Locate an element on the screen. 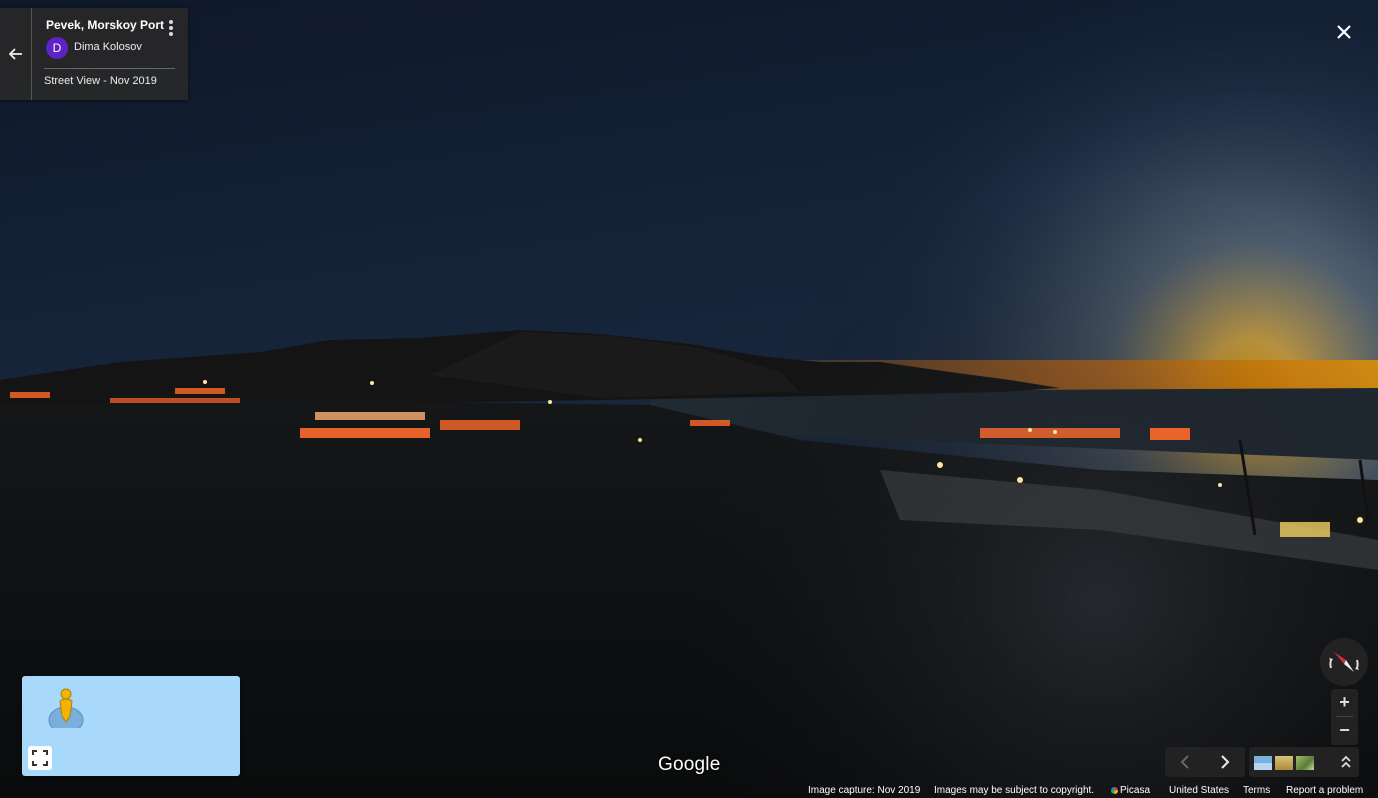 The height and width of the screenshot is (798, 1378). collapse-thumbnails-button is located at coordinates (1346, 762).